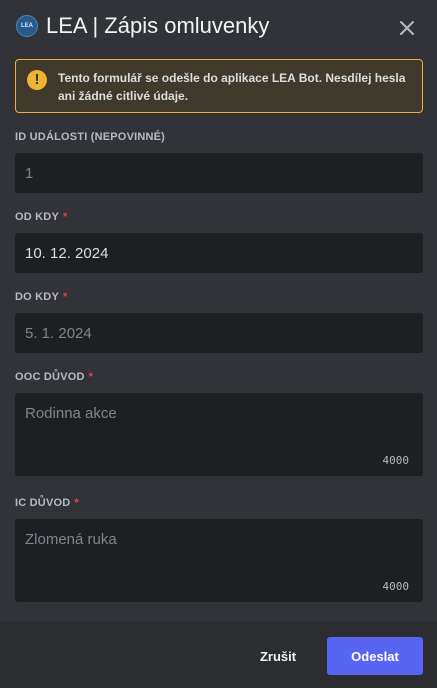 This screenshot has height=688, width=437. What do you see at coordinates (278, 656) in the screenshot?
I see `cancel-button: Zrušit` at bounding box center [278, 656].